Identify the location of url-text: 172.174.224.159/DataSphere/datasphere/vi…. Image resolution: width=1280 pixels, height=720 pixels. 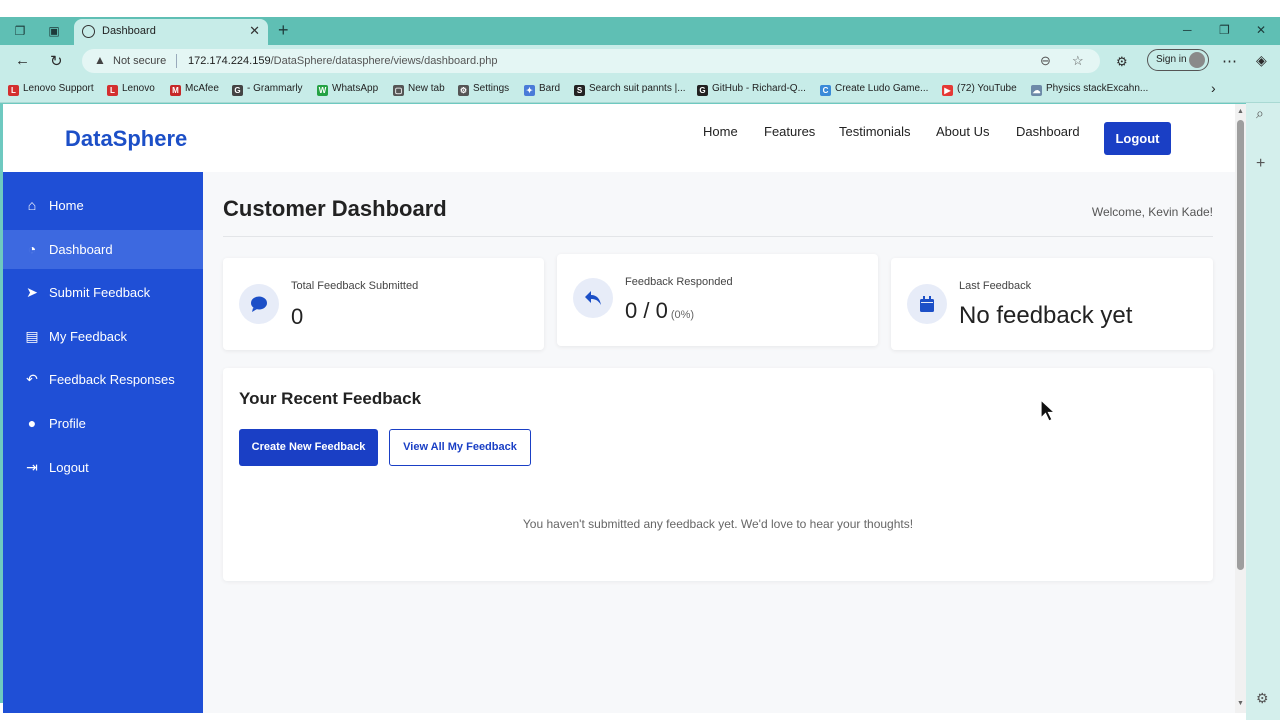
(342, 61).